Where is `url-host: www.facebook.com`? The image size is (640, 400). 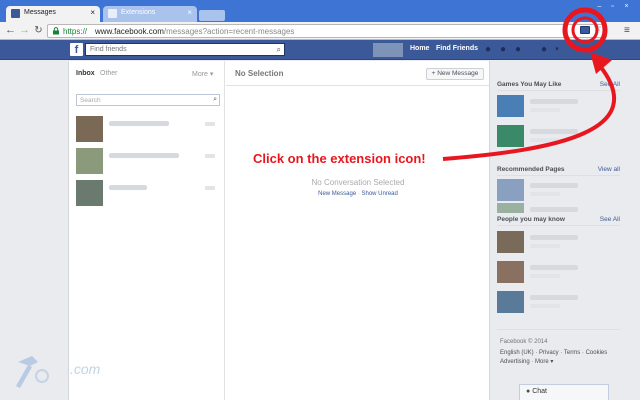 url-host: www.facebook.com is located at coordinates (129, 31).